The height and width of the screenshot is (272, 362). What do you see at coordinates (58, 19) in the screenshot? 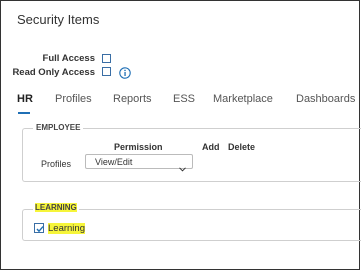
I see `page-title: Security Items` at bounding box center [58, 19].